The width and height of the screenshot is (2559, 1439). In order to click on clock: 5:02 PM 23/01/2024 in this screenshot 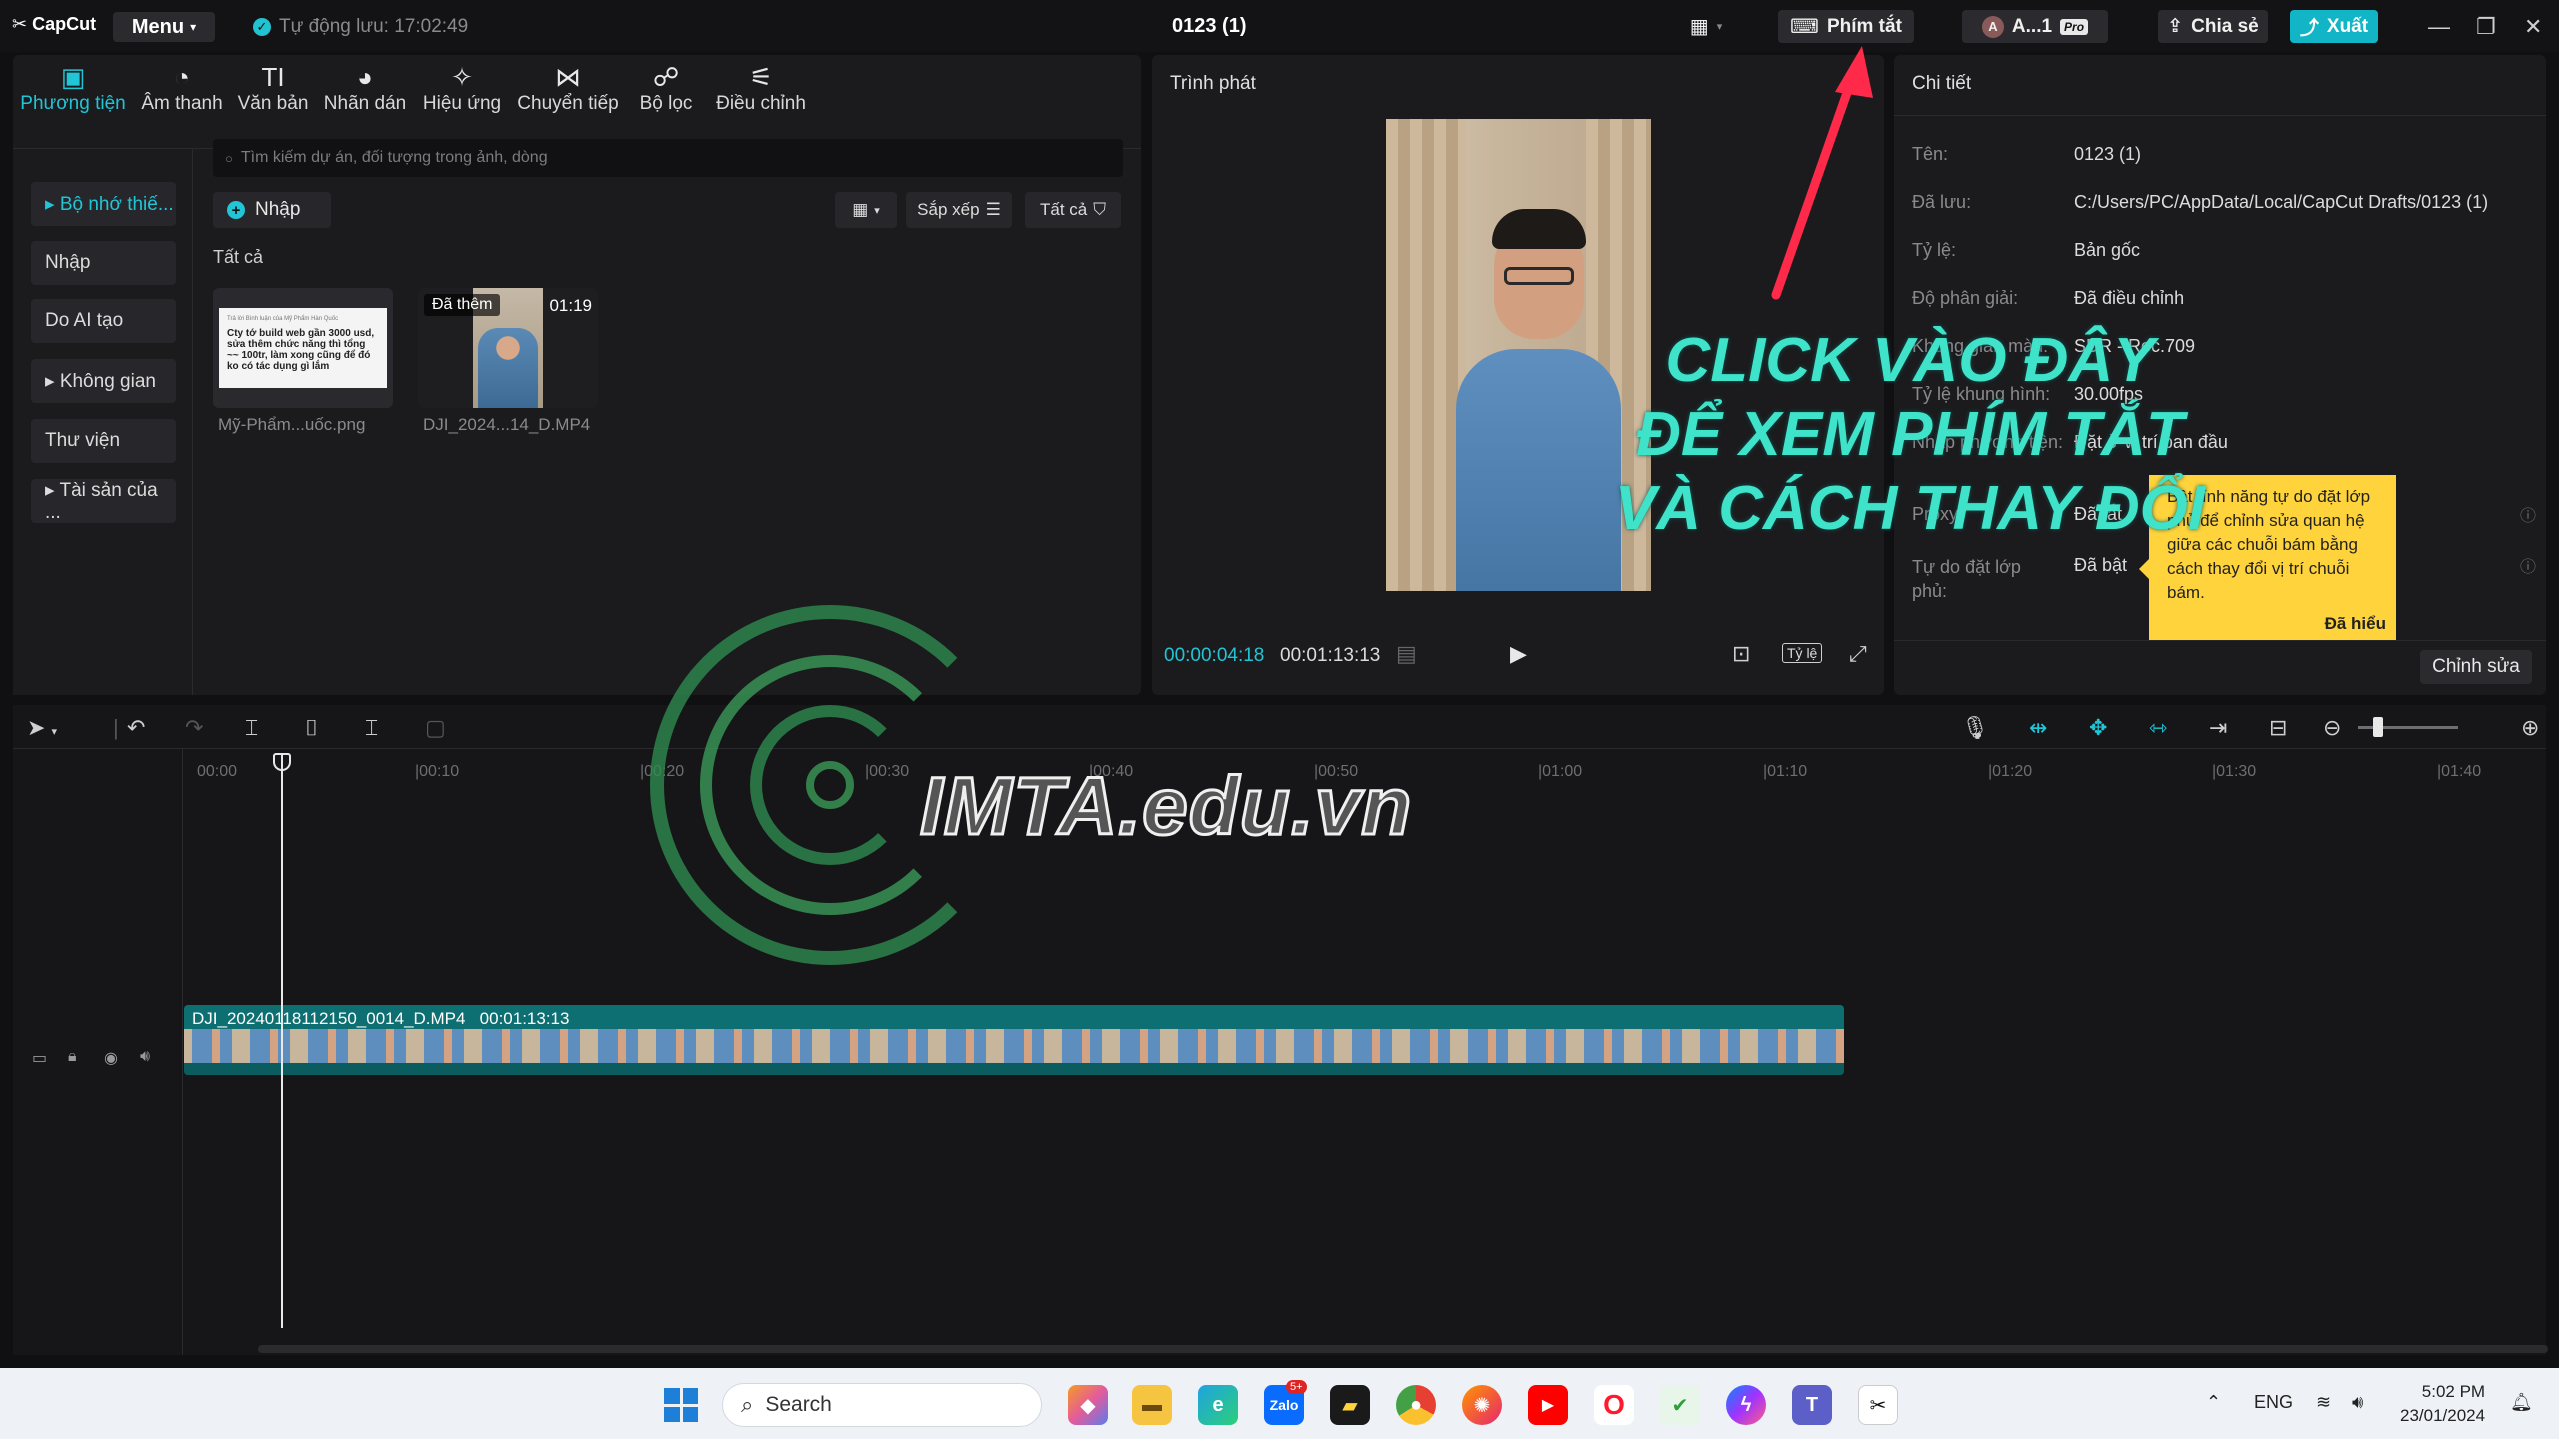, I will do `click(2442, 1404)`.